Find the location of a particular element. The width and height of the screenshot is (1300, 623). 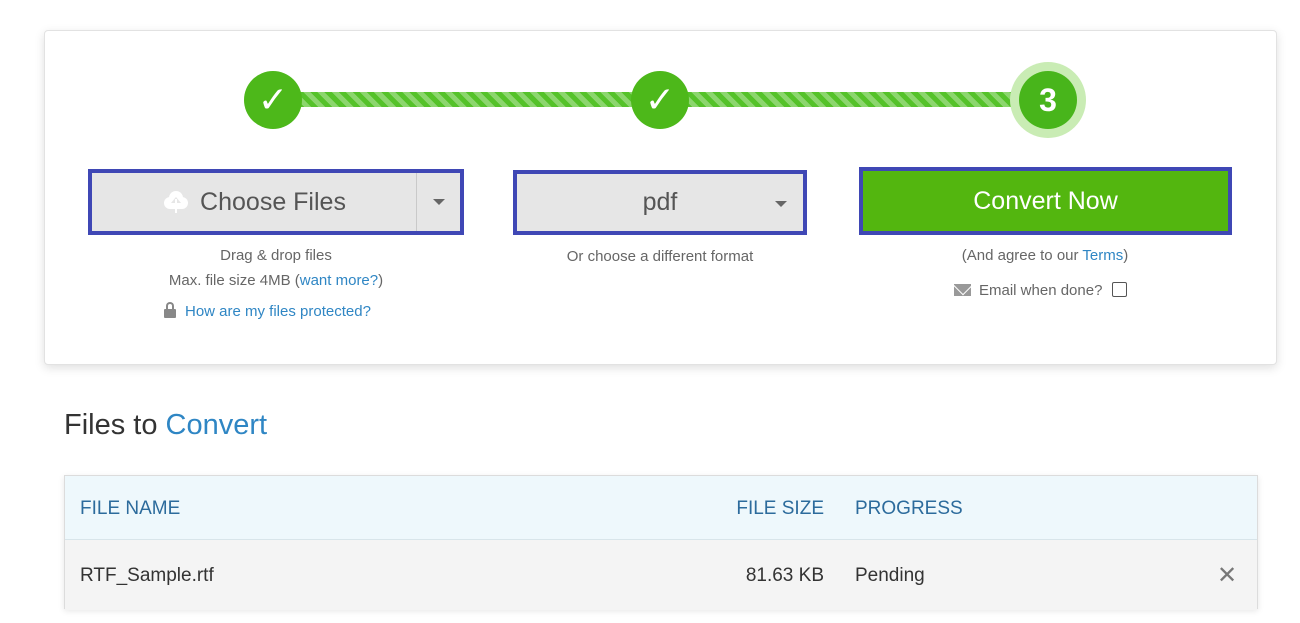

step-3-current: 3 is located at coordinates (1048, 100).